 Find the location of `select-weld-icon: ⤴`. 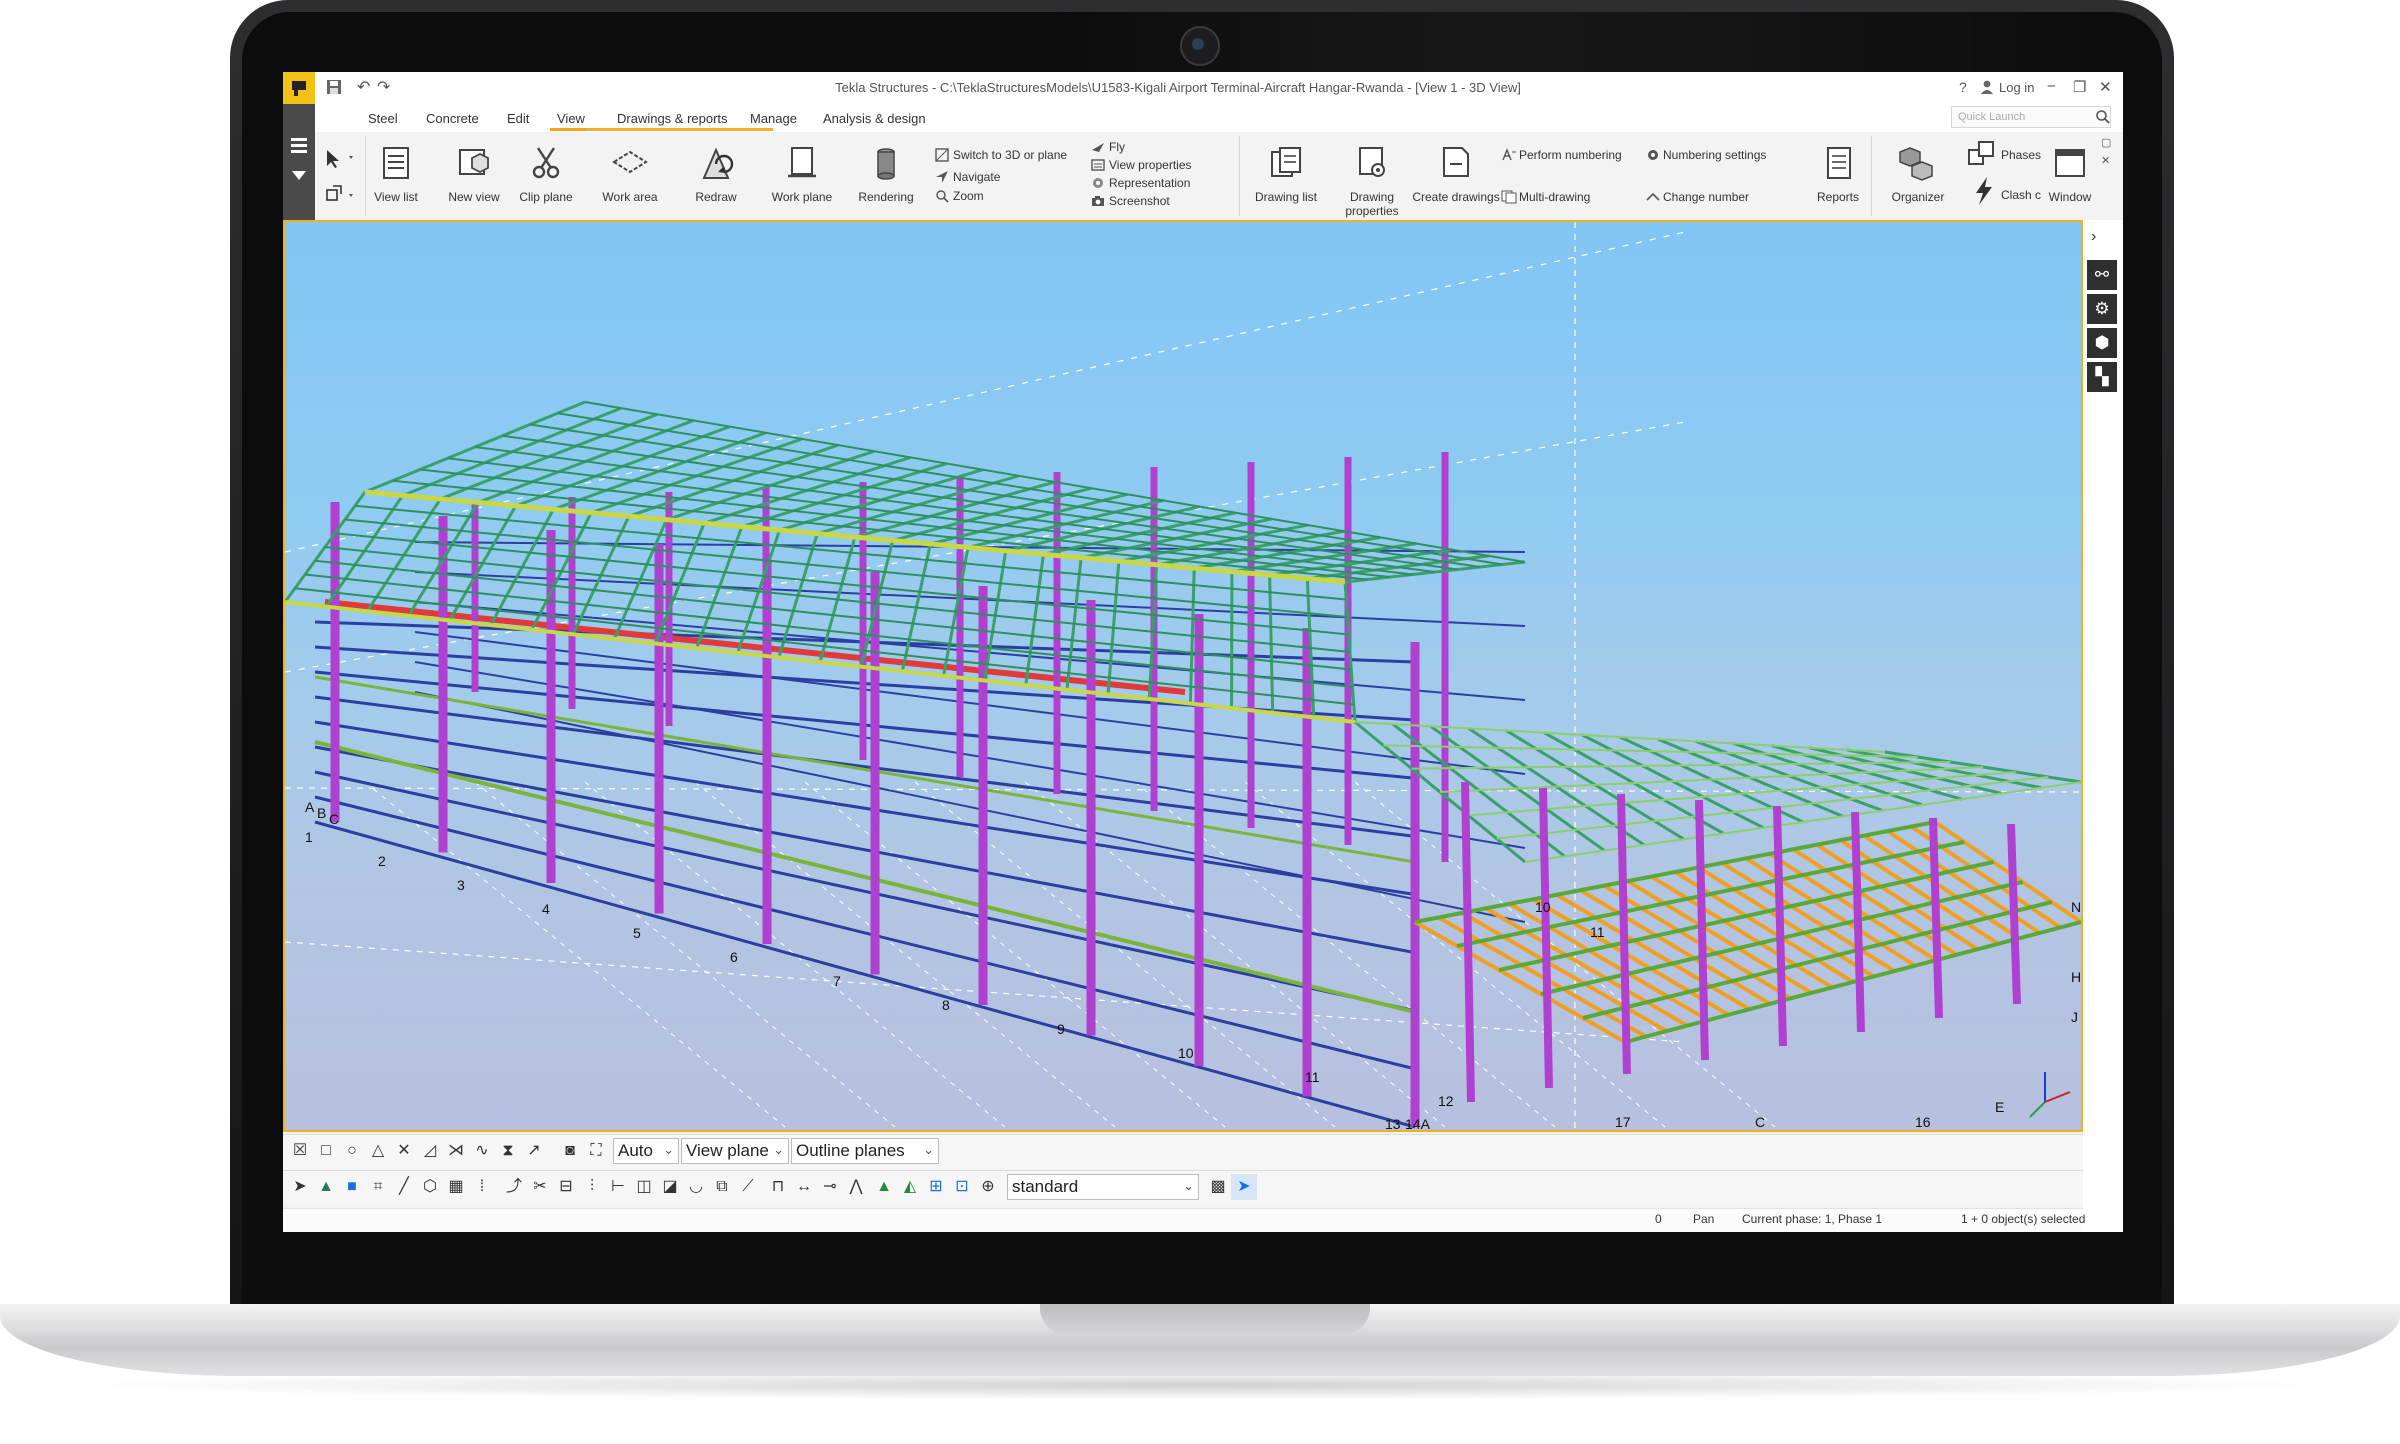

select-weld-icon: ⤴ is located at coordinates (514, 1187).